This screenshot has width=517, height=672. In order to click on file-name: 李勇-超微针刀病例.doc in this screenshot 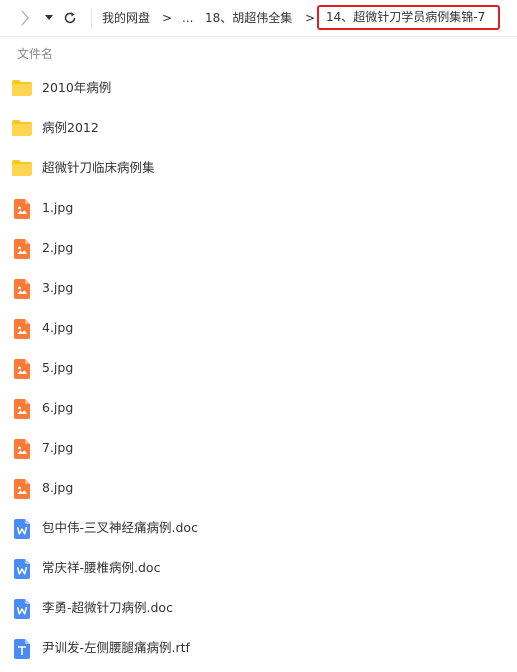, I will do `click(107, 608)`.